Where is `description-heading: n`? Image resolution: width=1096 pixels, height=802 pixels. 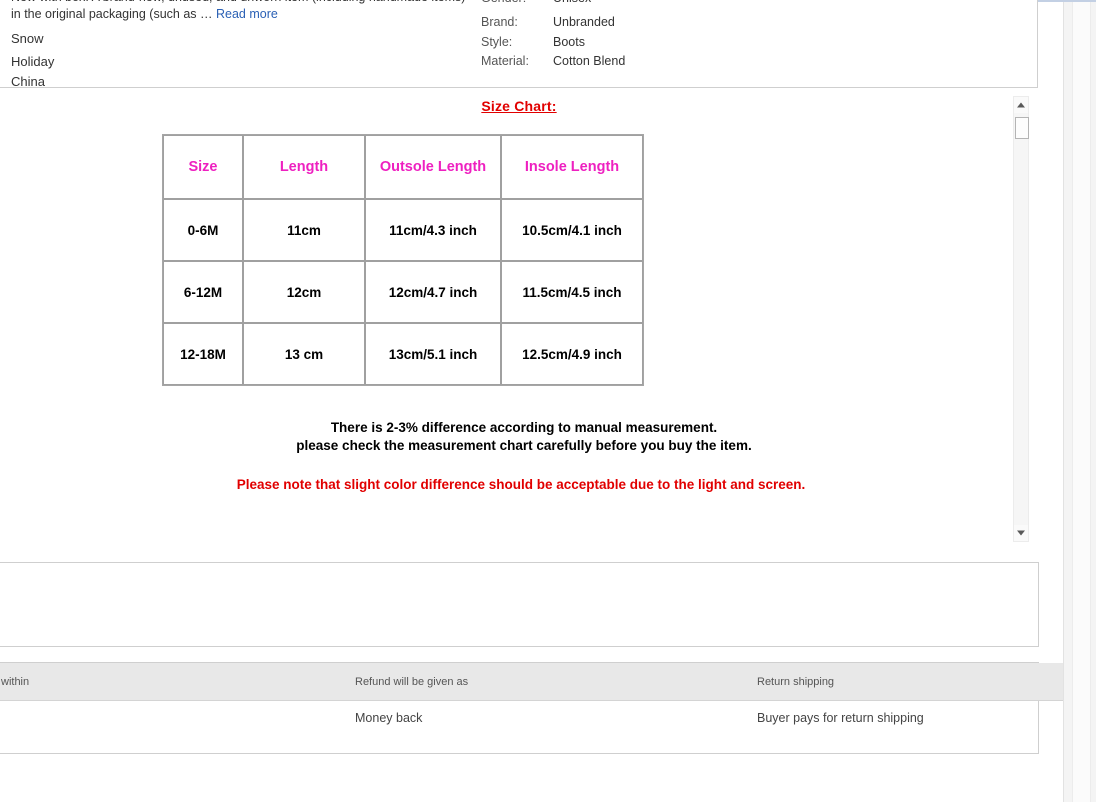
description-heading: n is located at coordinates (519, 578).